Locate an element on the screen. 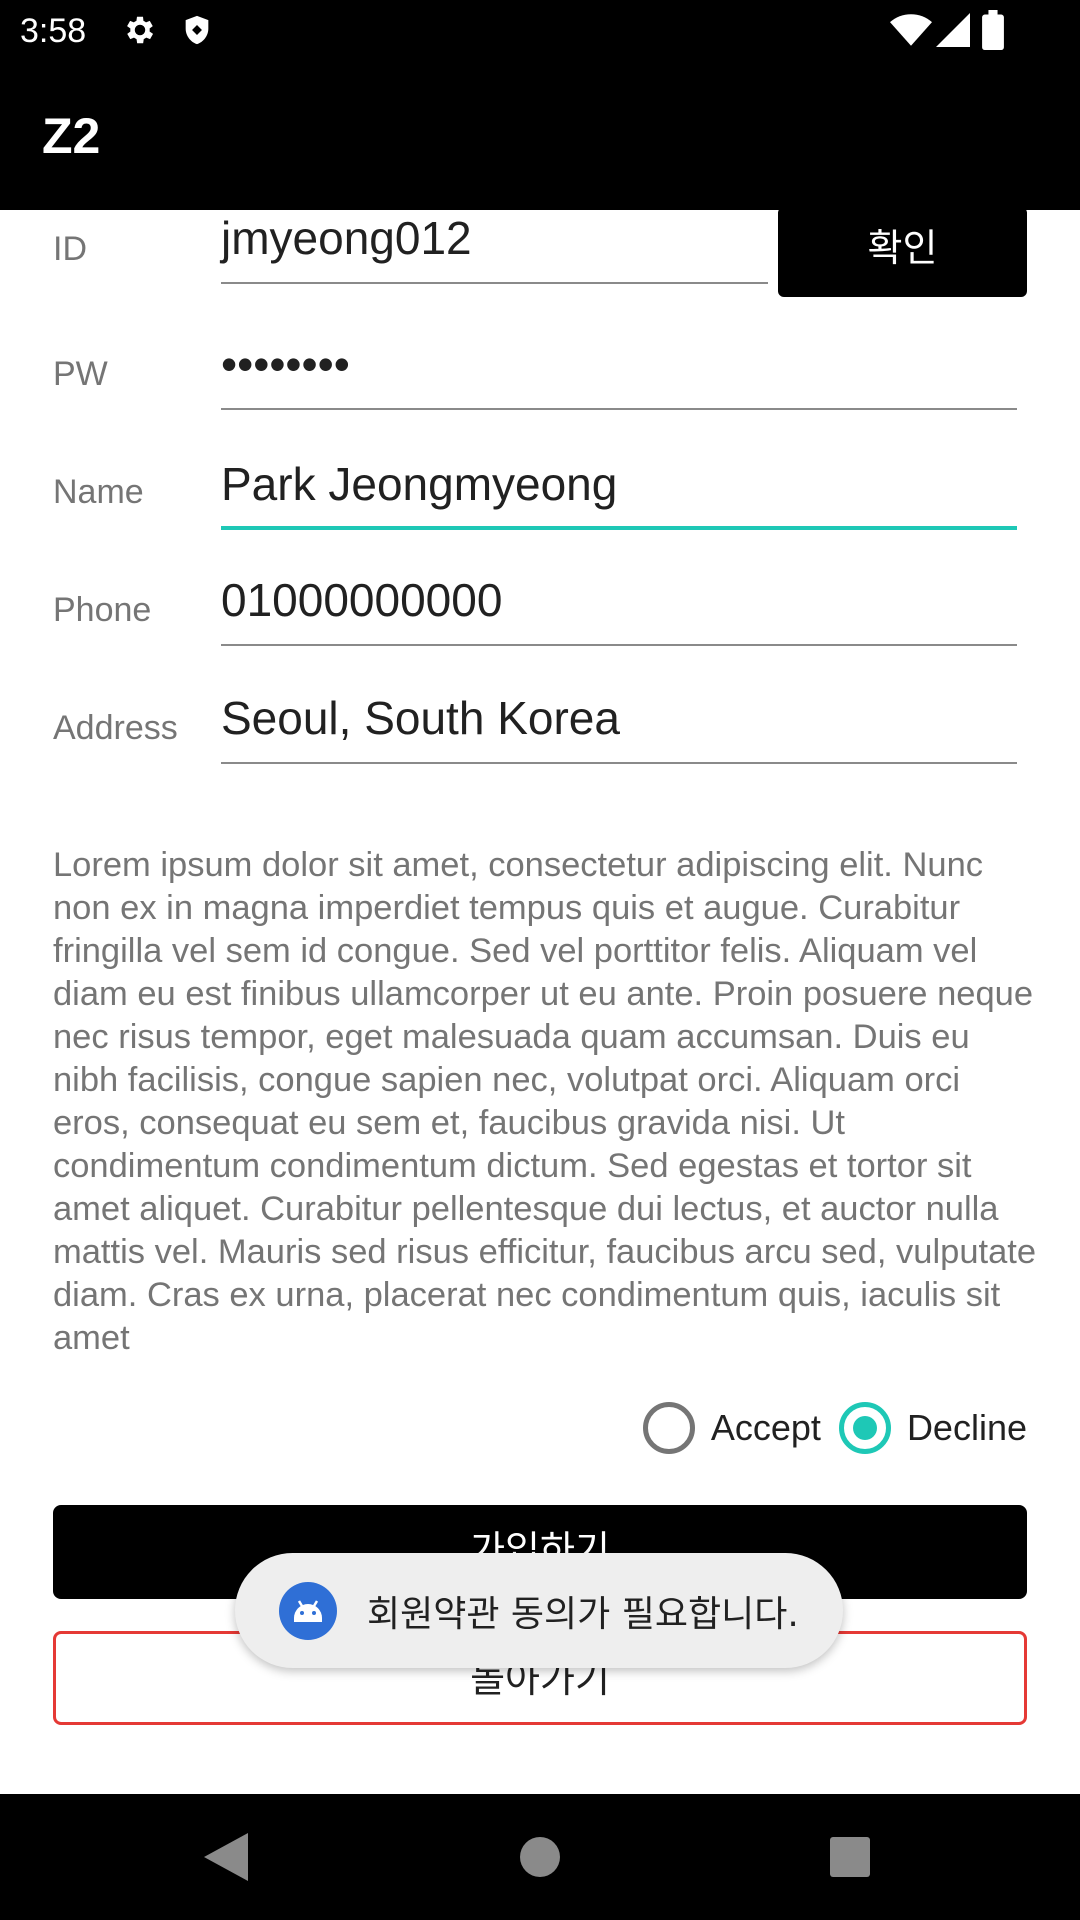 The height and width of the screenshot is (1920, 1080). app-title: Z2 is located at coordinates (71, 136).